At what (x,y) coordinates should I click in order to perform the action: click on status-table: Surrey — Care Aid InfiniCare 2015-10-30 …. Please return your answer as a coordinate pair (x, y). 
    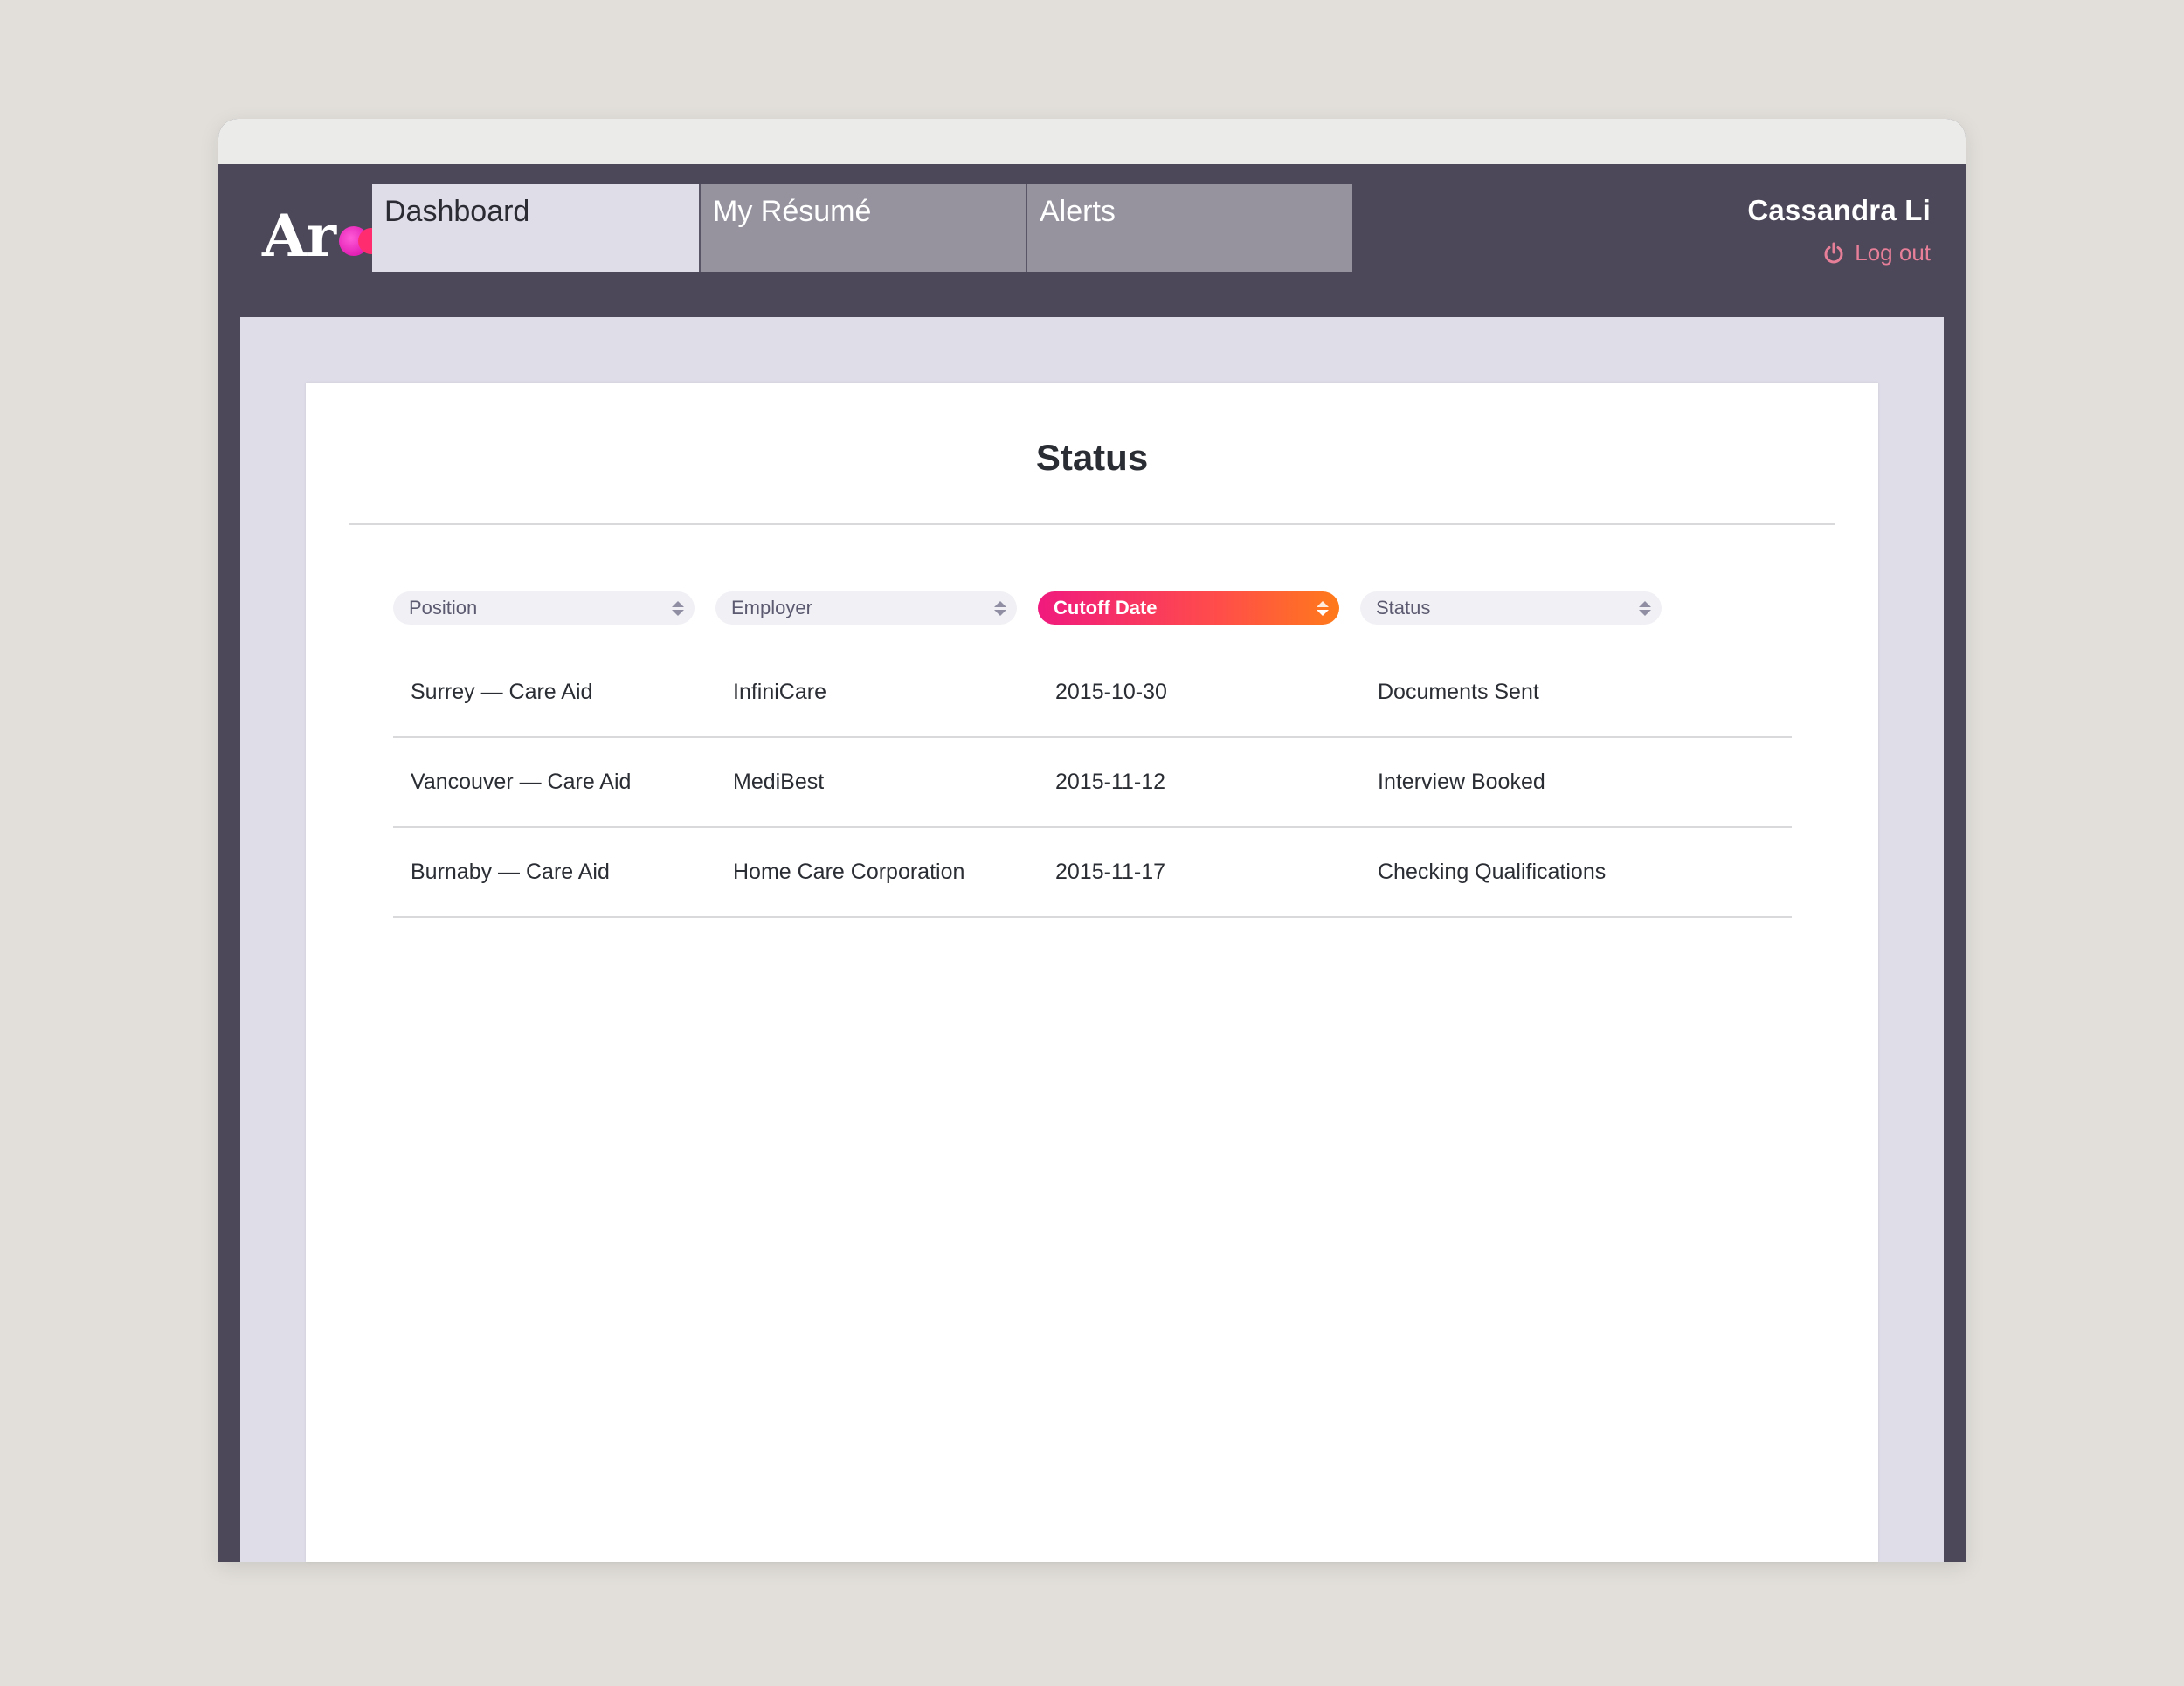
    Looking at the image, I should click on (1092, 783).